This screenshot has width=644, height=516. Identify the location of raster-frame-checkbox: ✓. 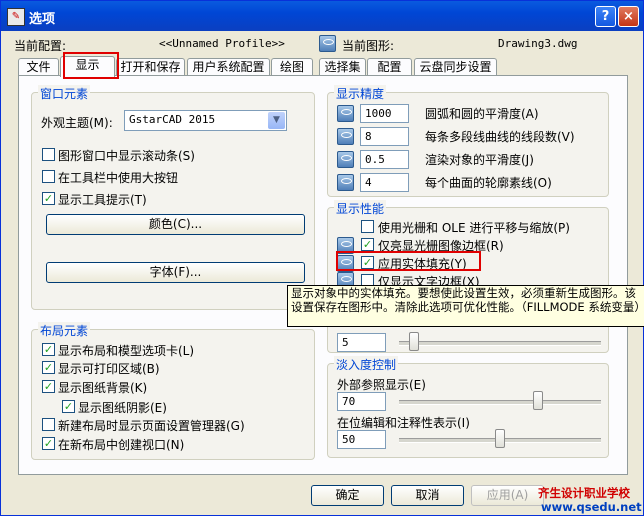
(367, 244).